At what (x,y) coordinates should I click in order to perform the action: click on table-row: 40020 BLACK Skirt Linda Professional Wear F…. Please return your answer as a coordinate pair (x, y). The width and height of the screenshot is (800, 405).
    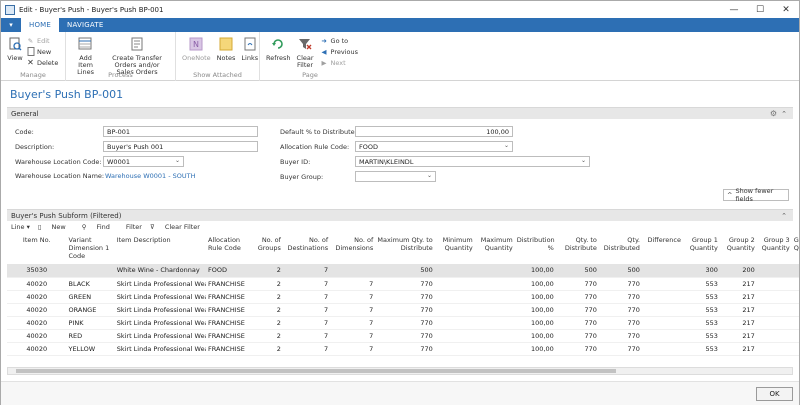
    Looking at the image, I should click on (403, 284).